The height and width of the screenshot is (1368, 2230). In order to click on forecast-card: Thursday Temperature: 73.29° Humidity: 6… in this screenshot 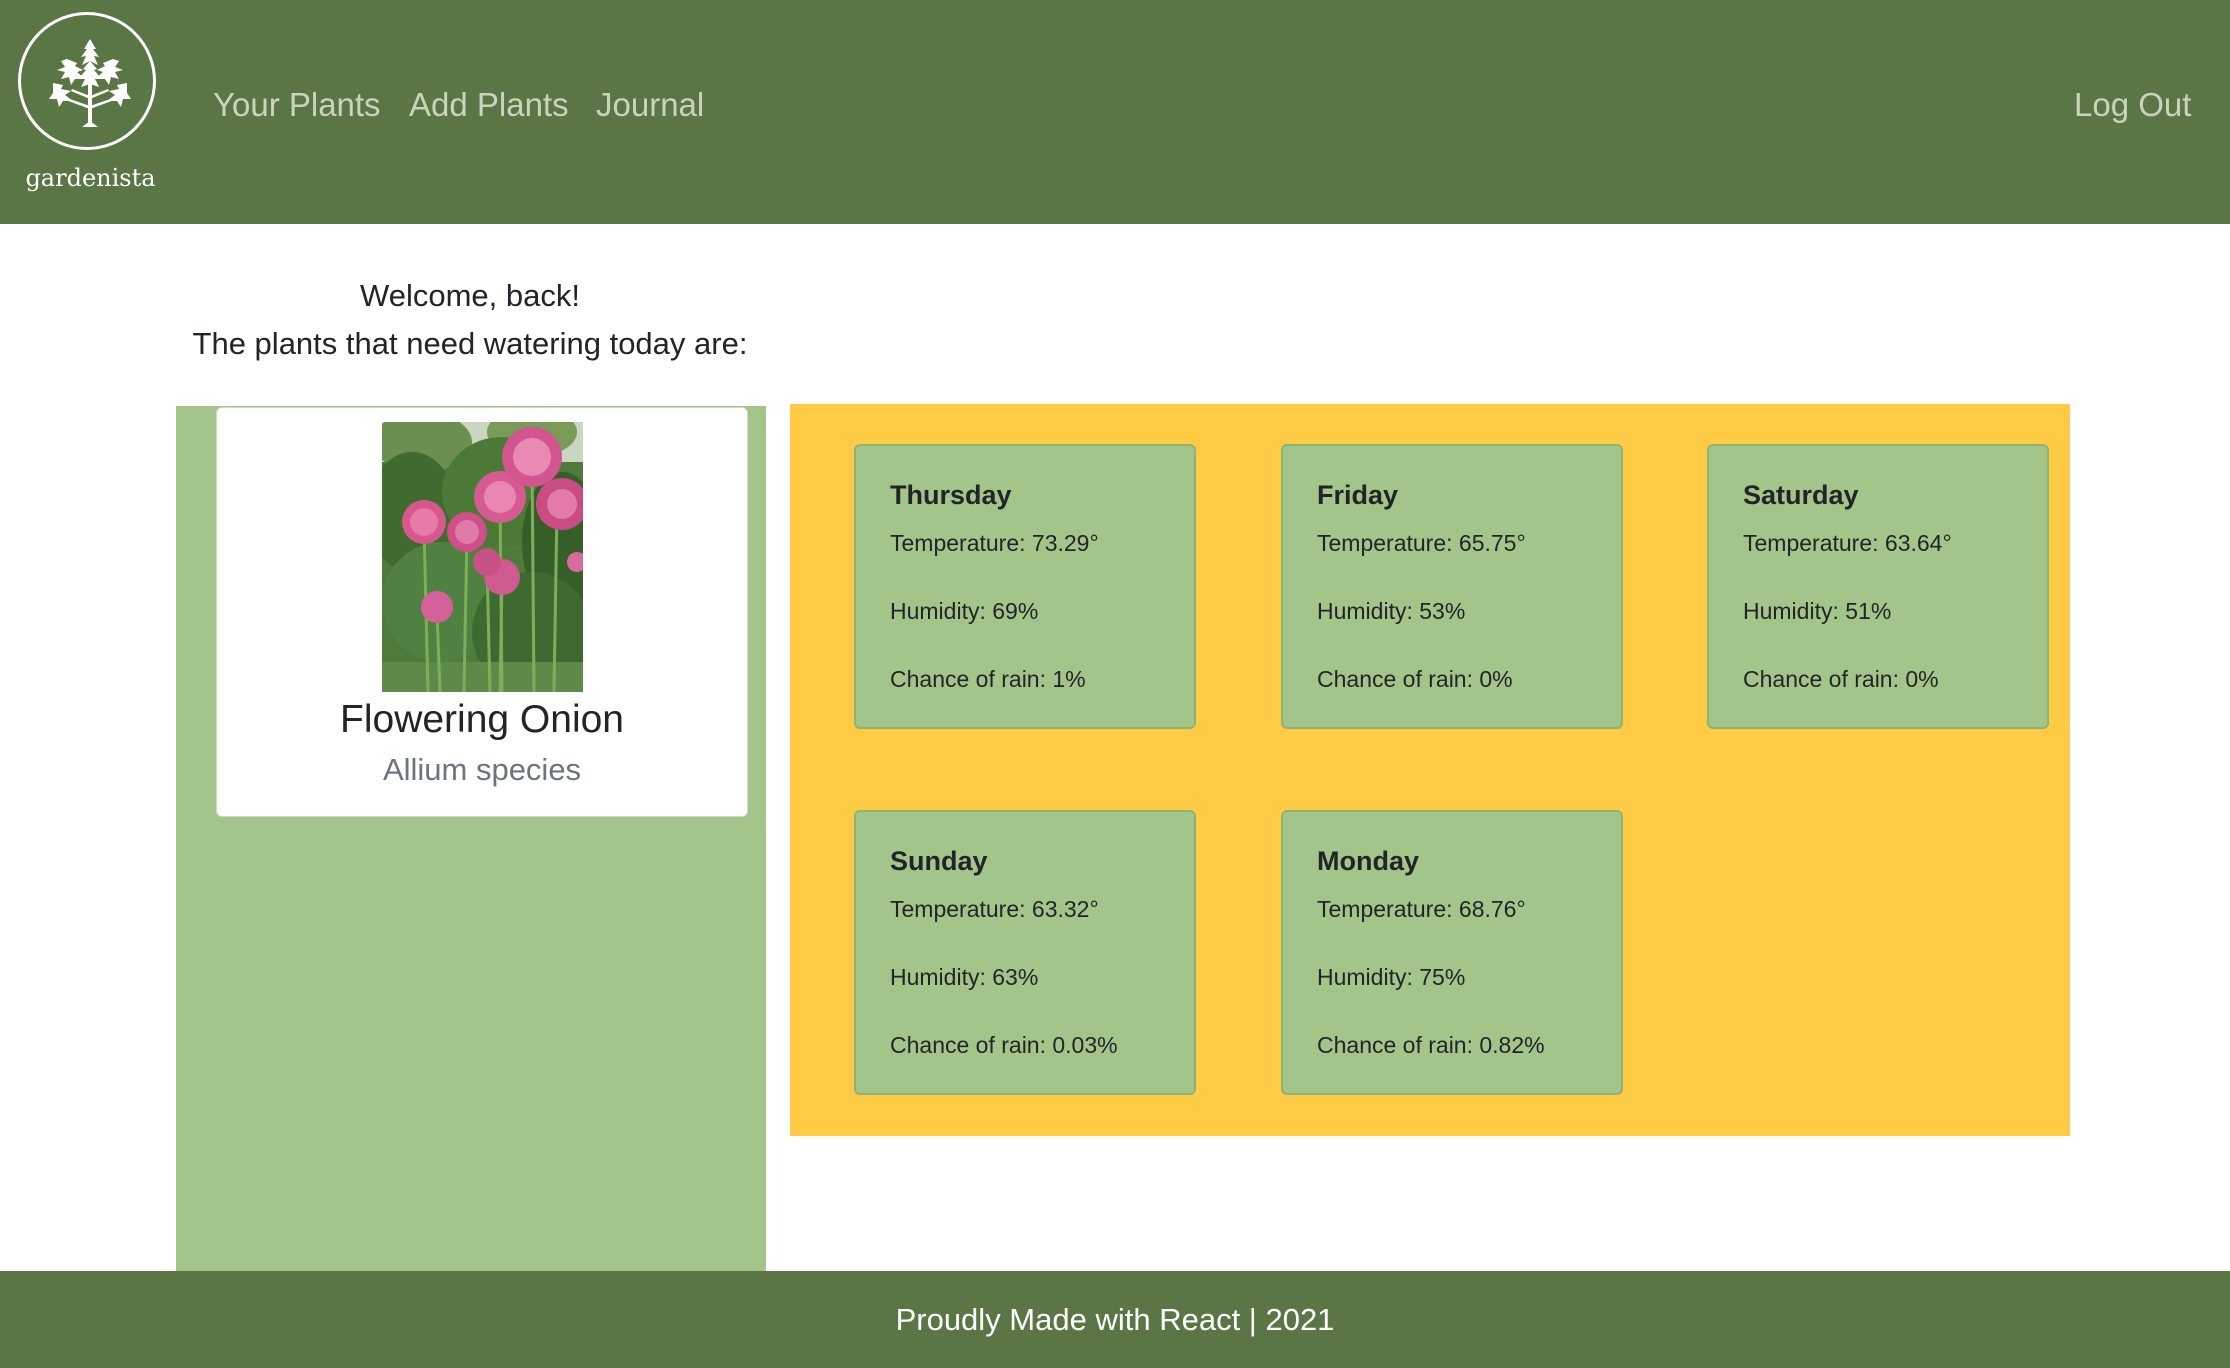, I will do `click(1025, 586)`.